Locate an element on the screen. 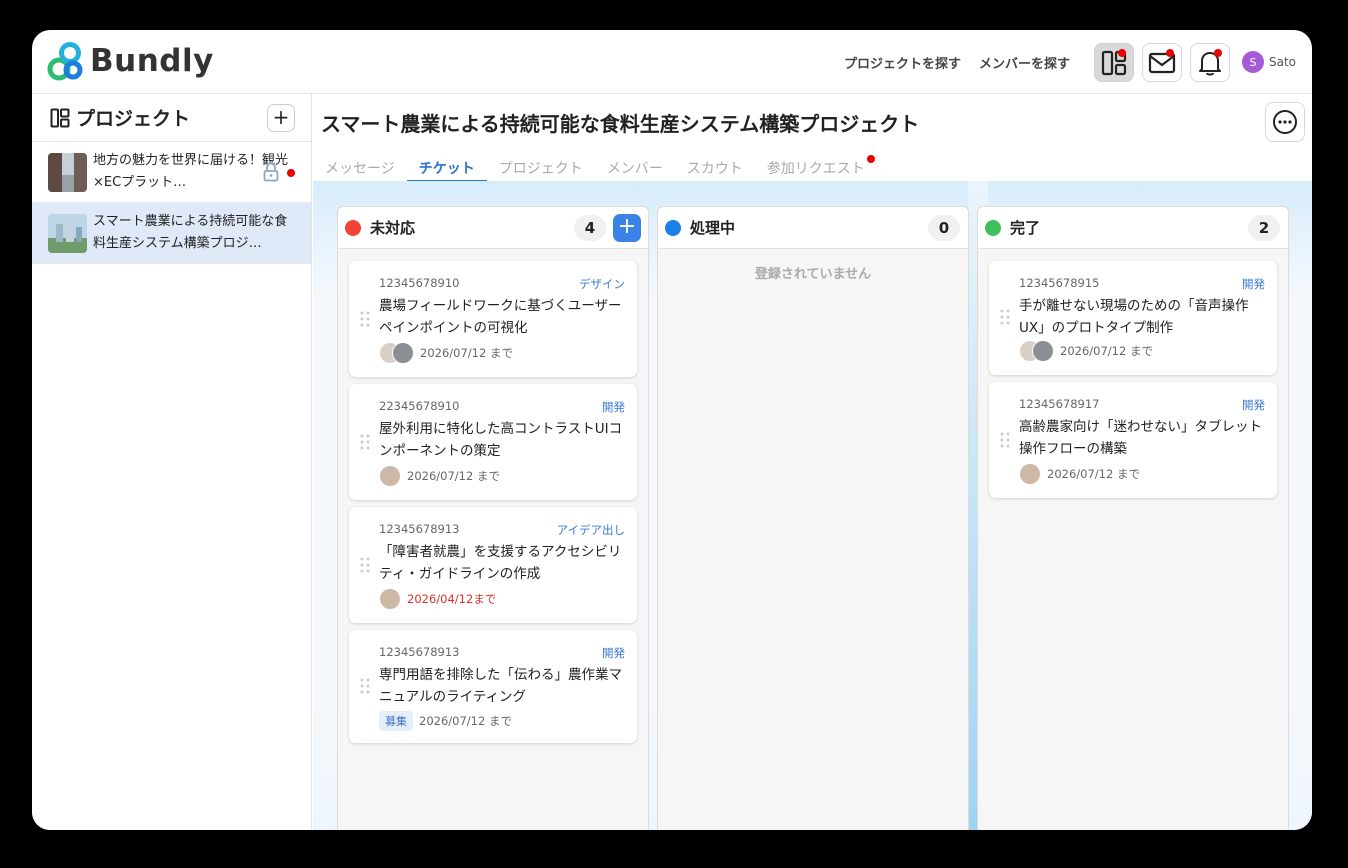  dashboard-unread-dot is located at coordinates (1122, 53).